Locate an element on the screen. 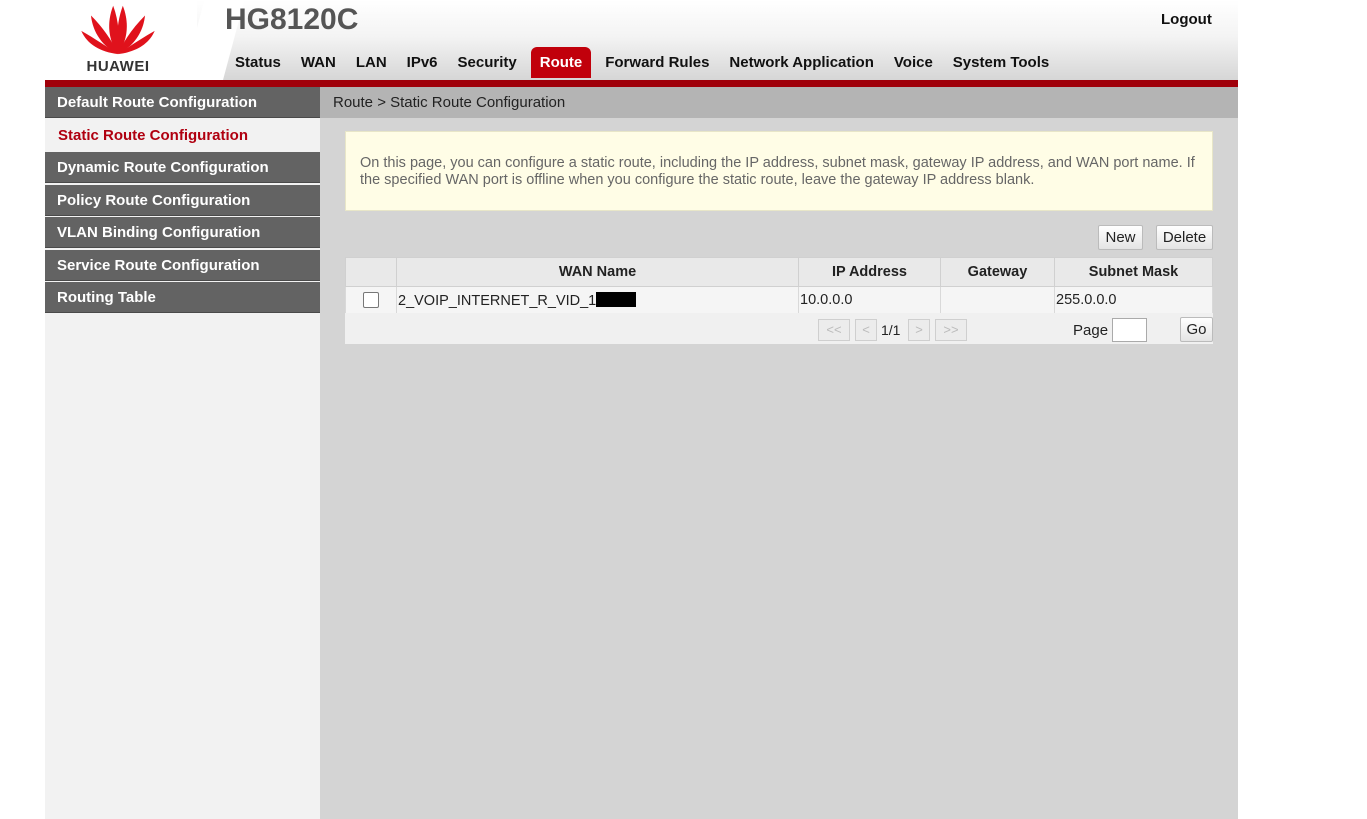  nav-wan: WAN is located at coordinates (318, 62).